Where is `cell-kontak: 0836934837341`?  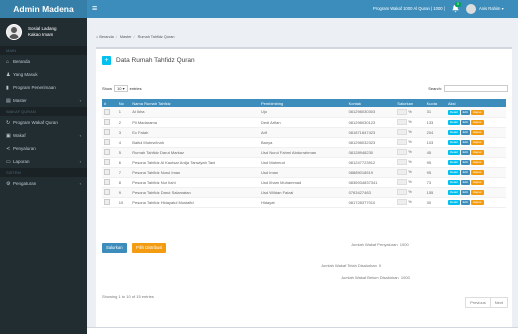 cell-kontak: 0836934837341 is located at coordinates (371, 182).